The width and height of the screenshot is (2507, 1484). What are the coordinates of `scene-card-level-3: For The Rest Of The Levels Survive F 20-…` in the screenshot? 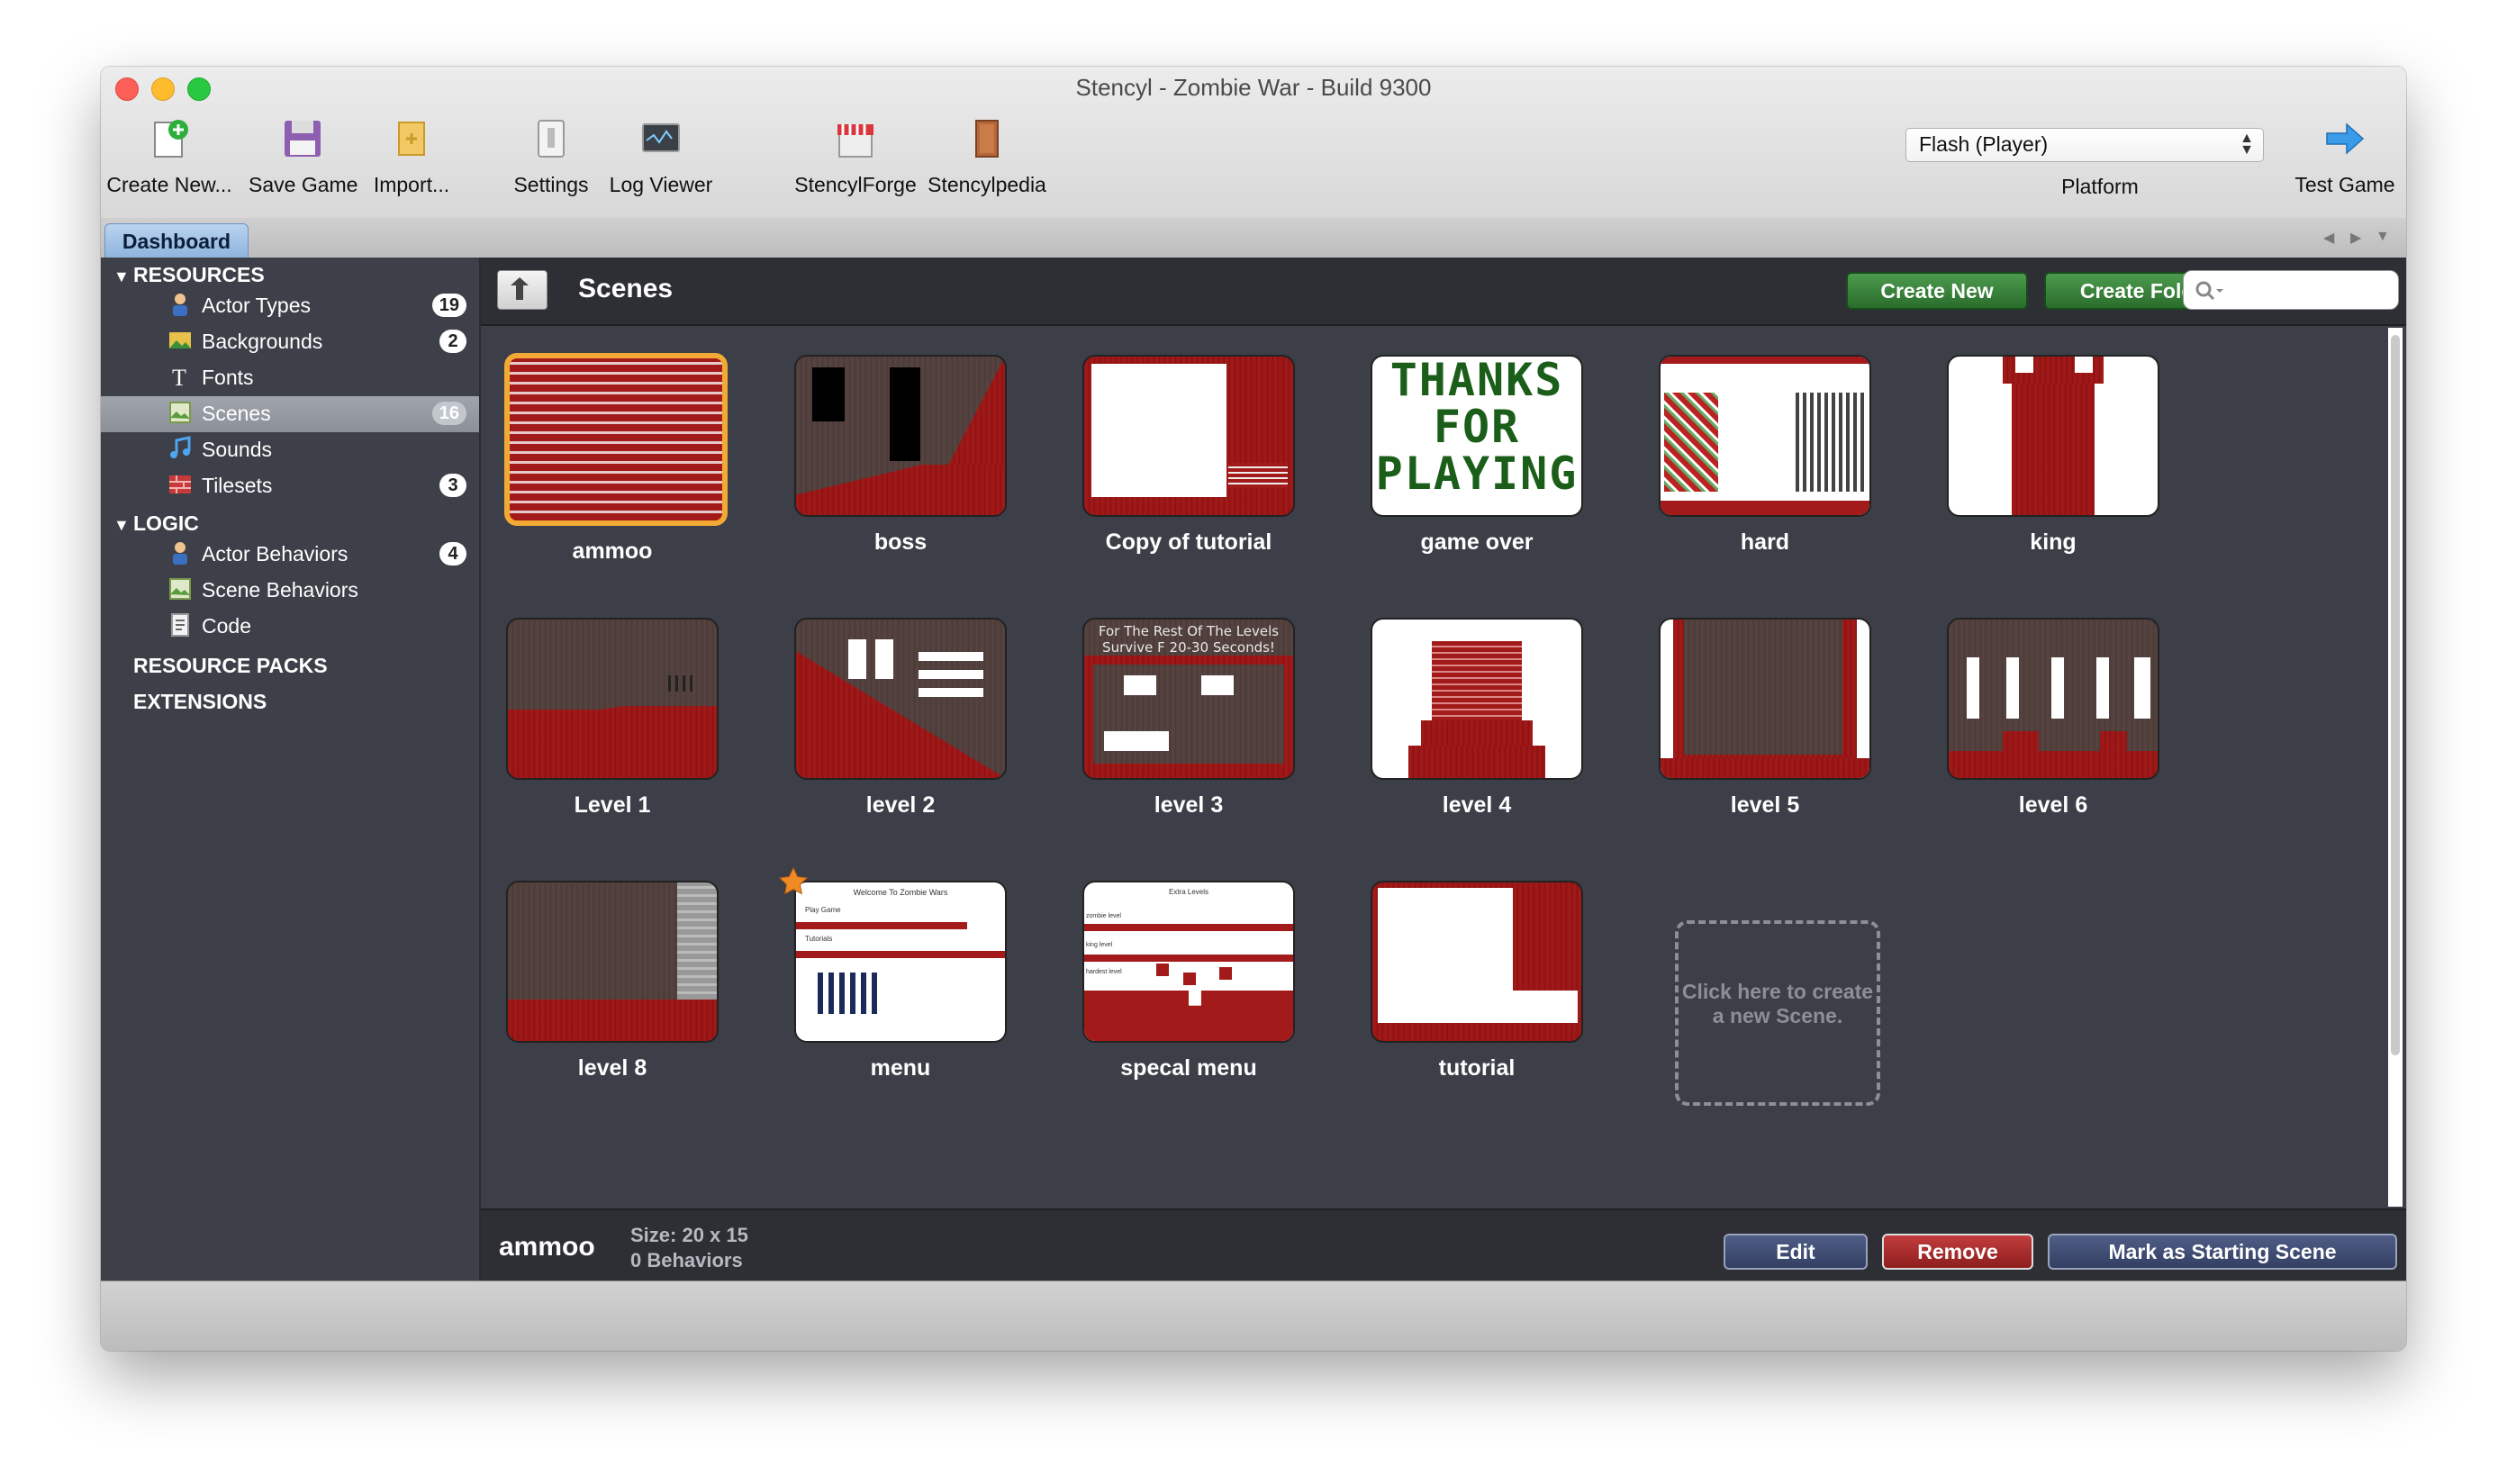 It's located at (1188, 718).